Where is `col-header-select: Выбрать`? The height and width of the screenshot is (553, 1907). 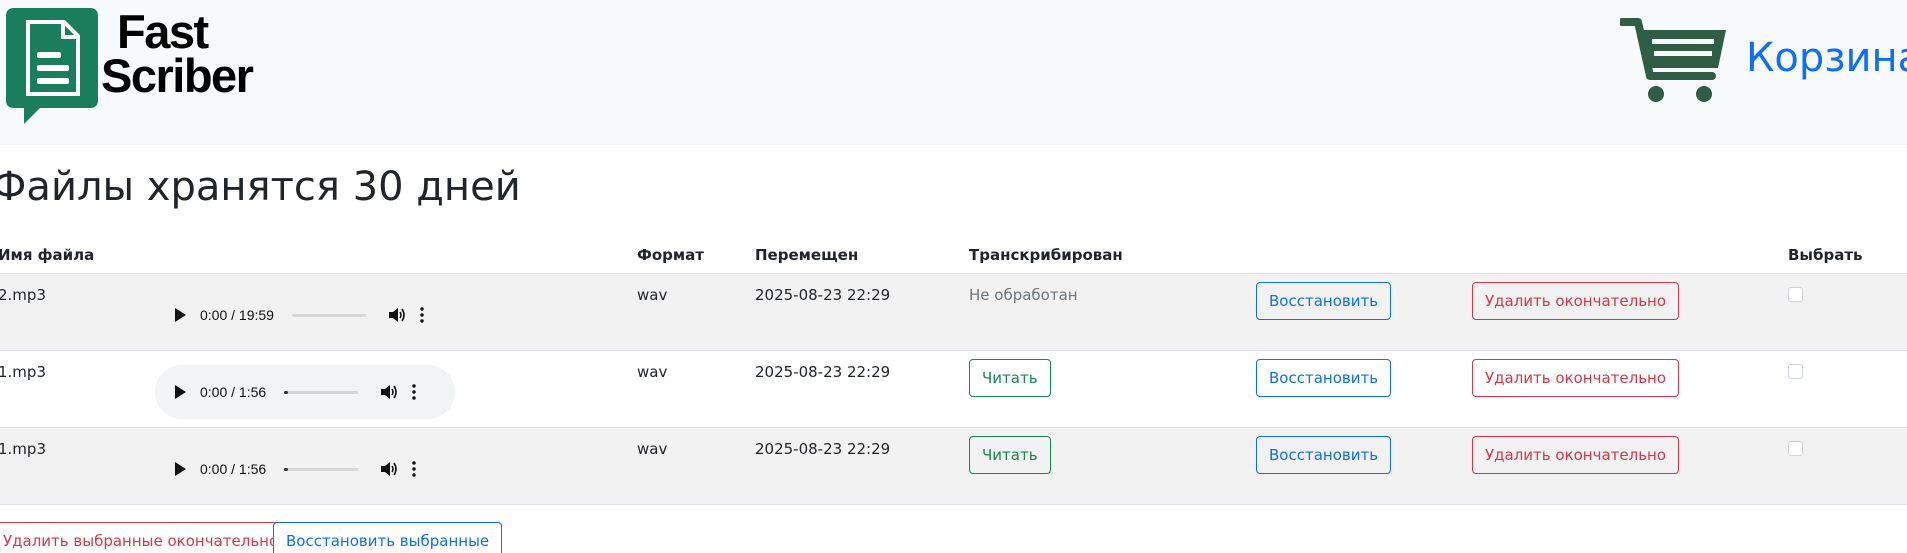 col-header-select: Выбрать is located at coordinates (1825, 255).